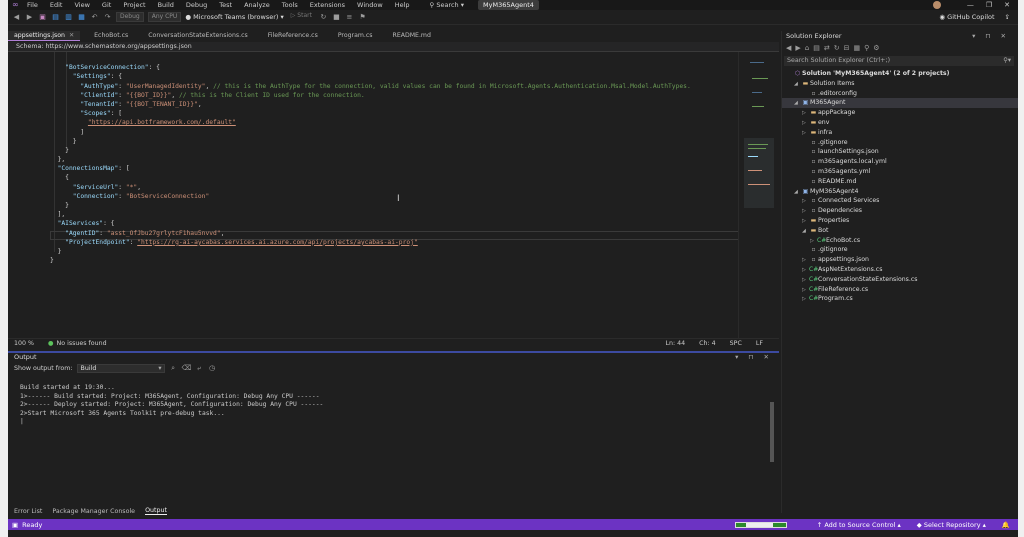 Image resolution: width=1024 pixels, height=537 pixels. What do you see at coordinates (900, 192) in the screenshot?
I see `tree-node: ◢ ▣ MyM365Agent4` at bounding box center [900, 192].